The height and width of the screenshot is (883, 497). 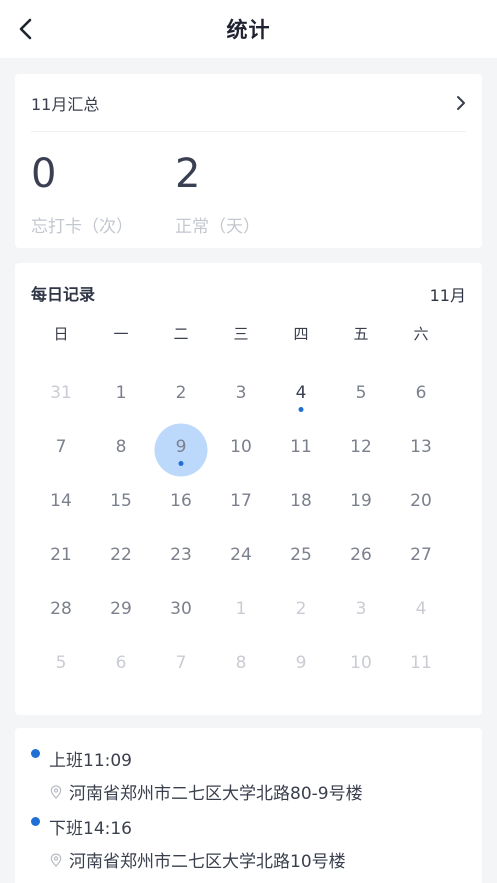 I want to click on calendar-day: 22, so click(x=121, y=558).